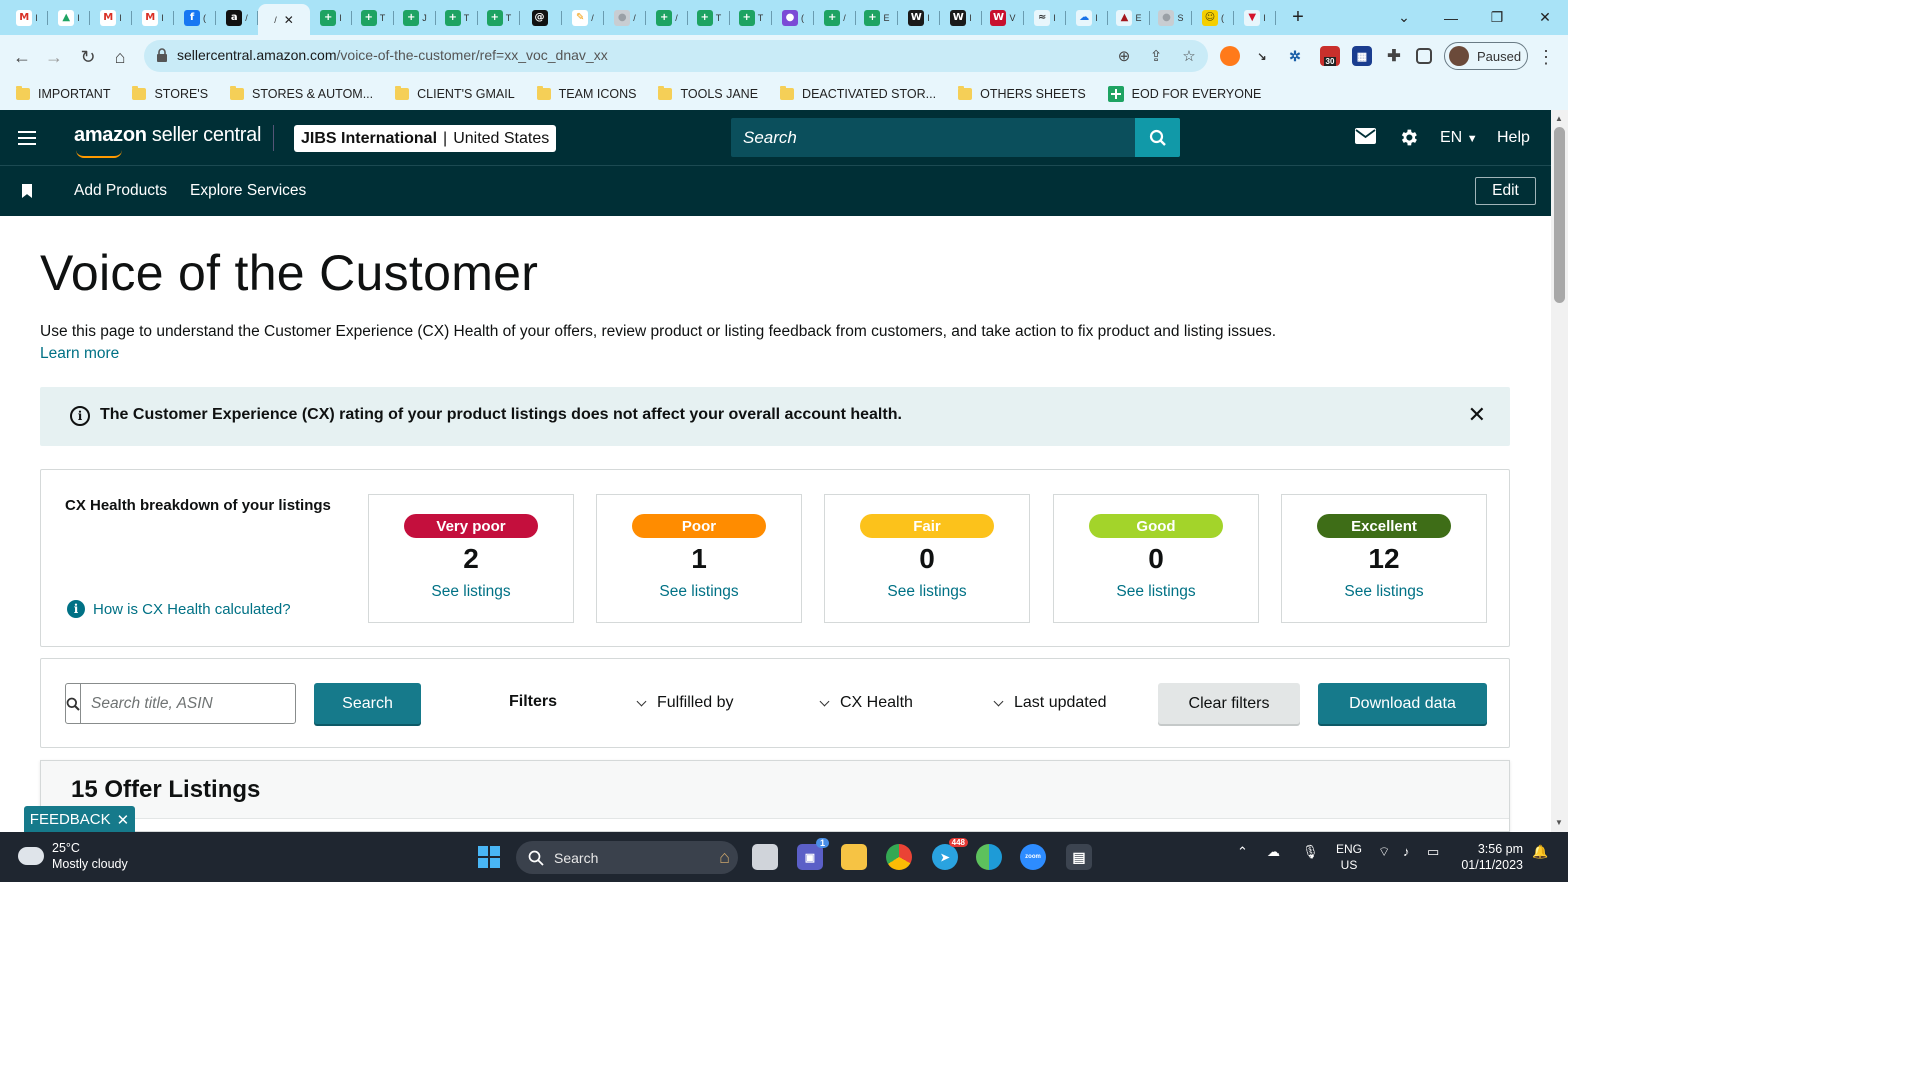  I want to click on browser-tab: ☁ I, so click(1087, 18).